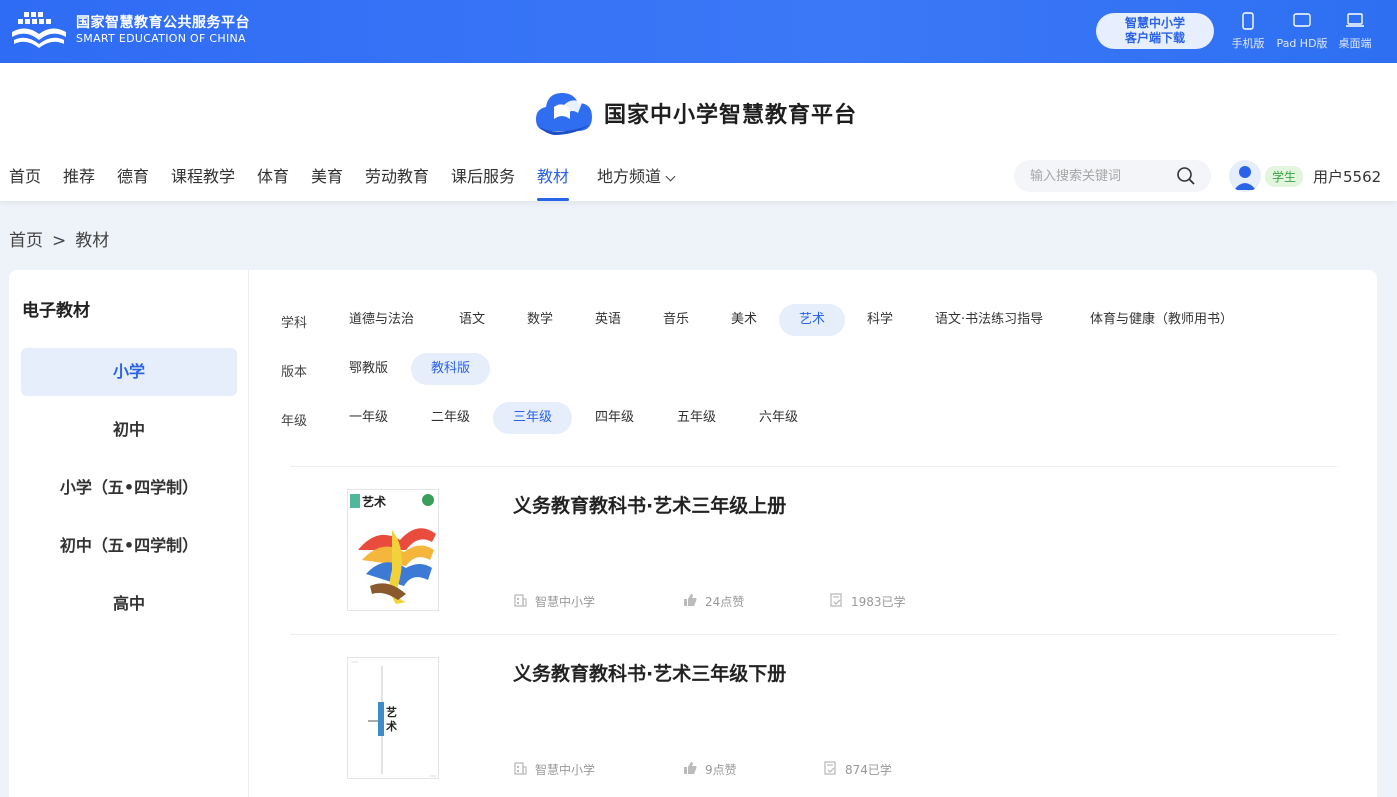  I want to click on device-phone: 手机版, so click(1248, 31).